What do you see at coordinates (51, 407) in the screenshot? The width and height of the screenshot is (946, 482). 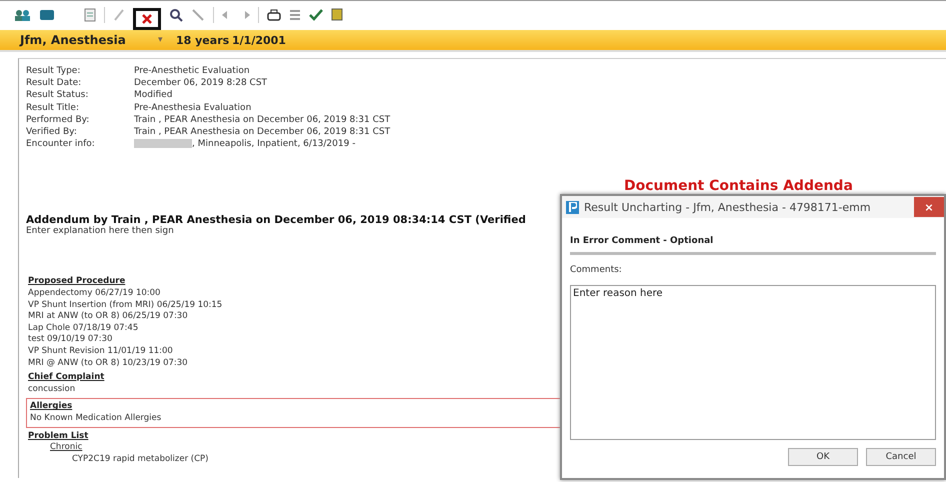 I see `section-heading: Allergies` at bounding box center [51, 407].